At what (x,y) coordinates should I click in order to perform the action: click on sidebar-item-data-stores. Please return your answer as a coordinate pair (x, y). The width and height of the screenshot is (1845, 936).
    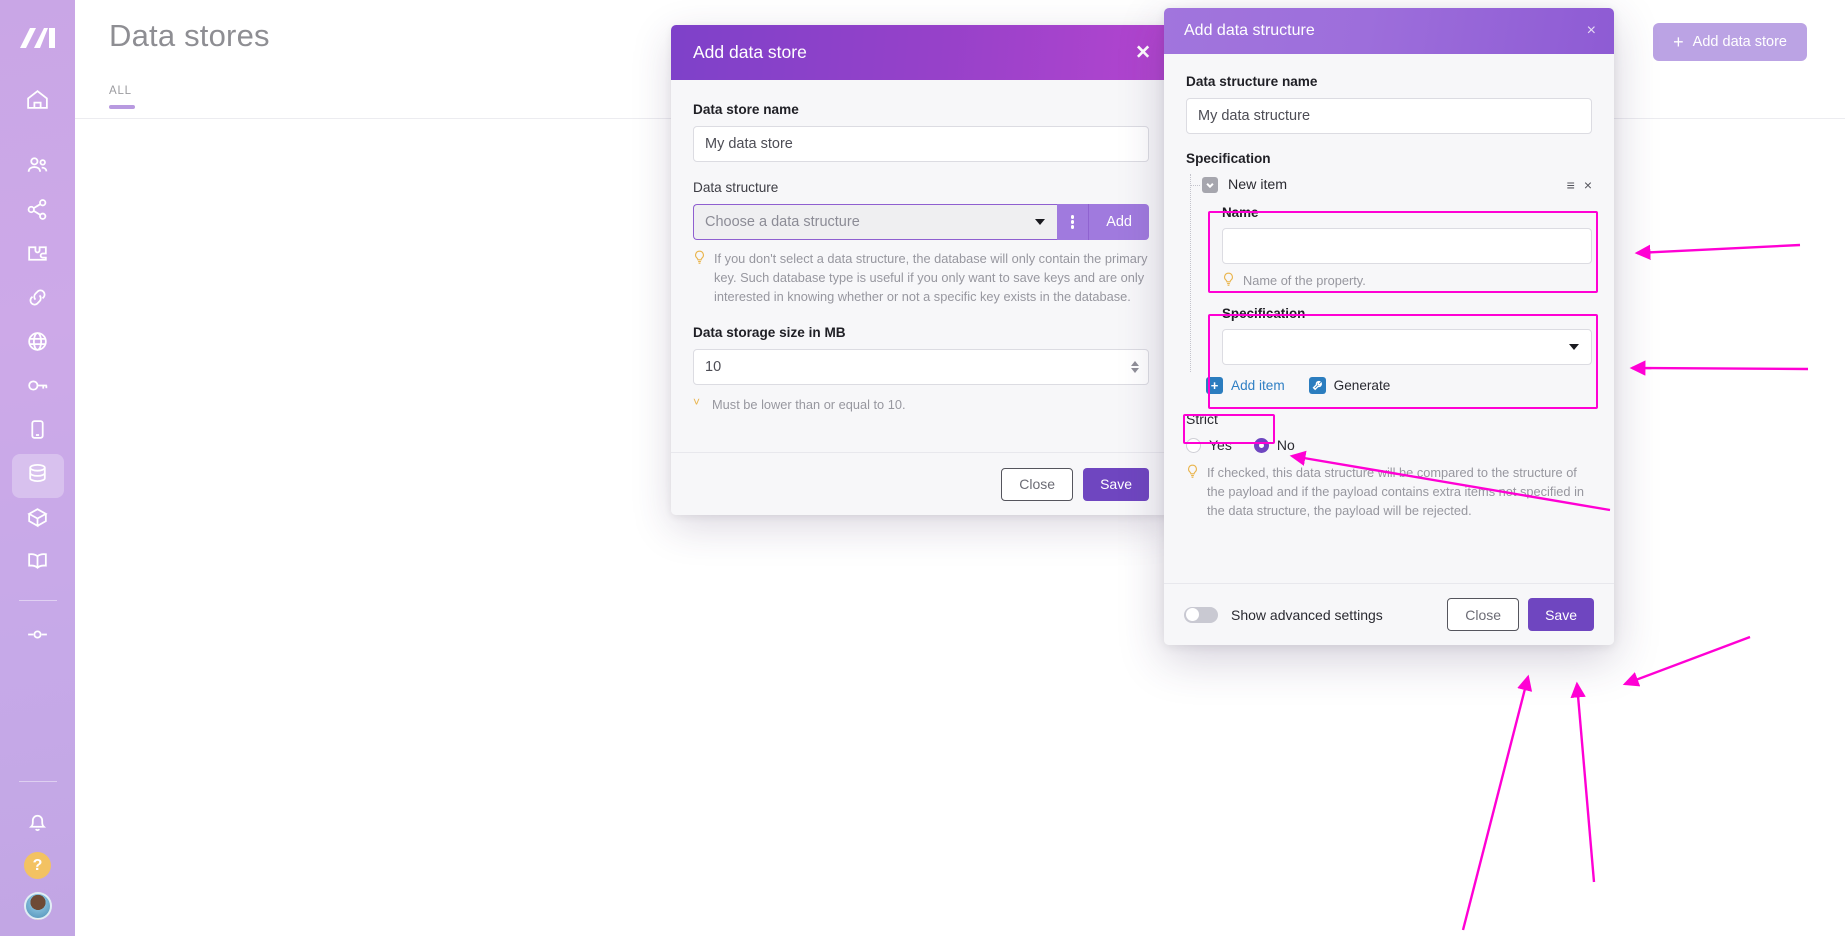
    Looking at the image, I should click on (37, 476).